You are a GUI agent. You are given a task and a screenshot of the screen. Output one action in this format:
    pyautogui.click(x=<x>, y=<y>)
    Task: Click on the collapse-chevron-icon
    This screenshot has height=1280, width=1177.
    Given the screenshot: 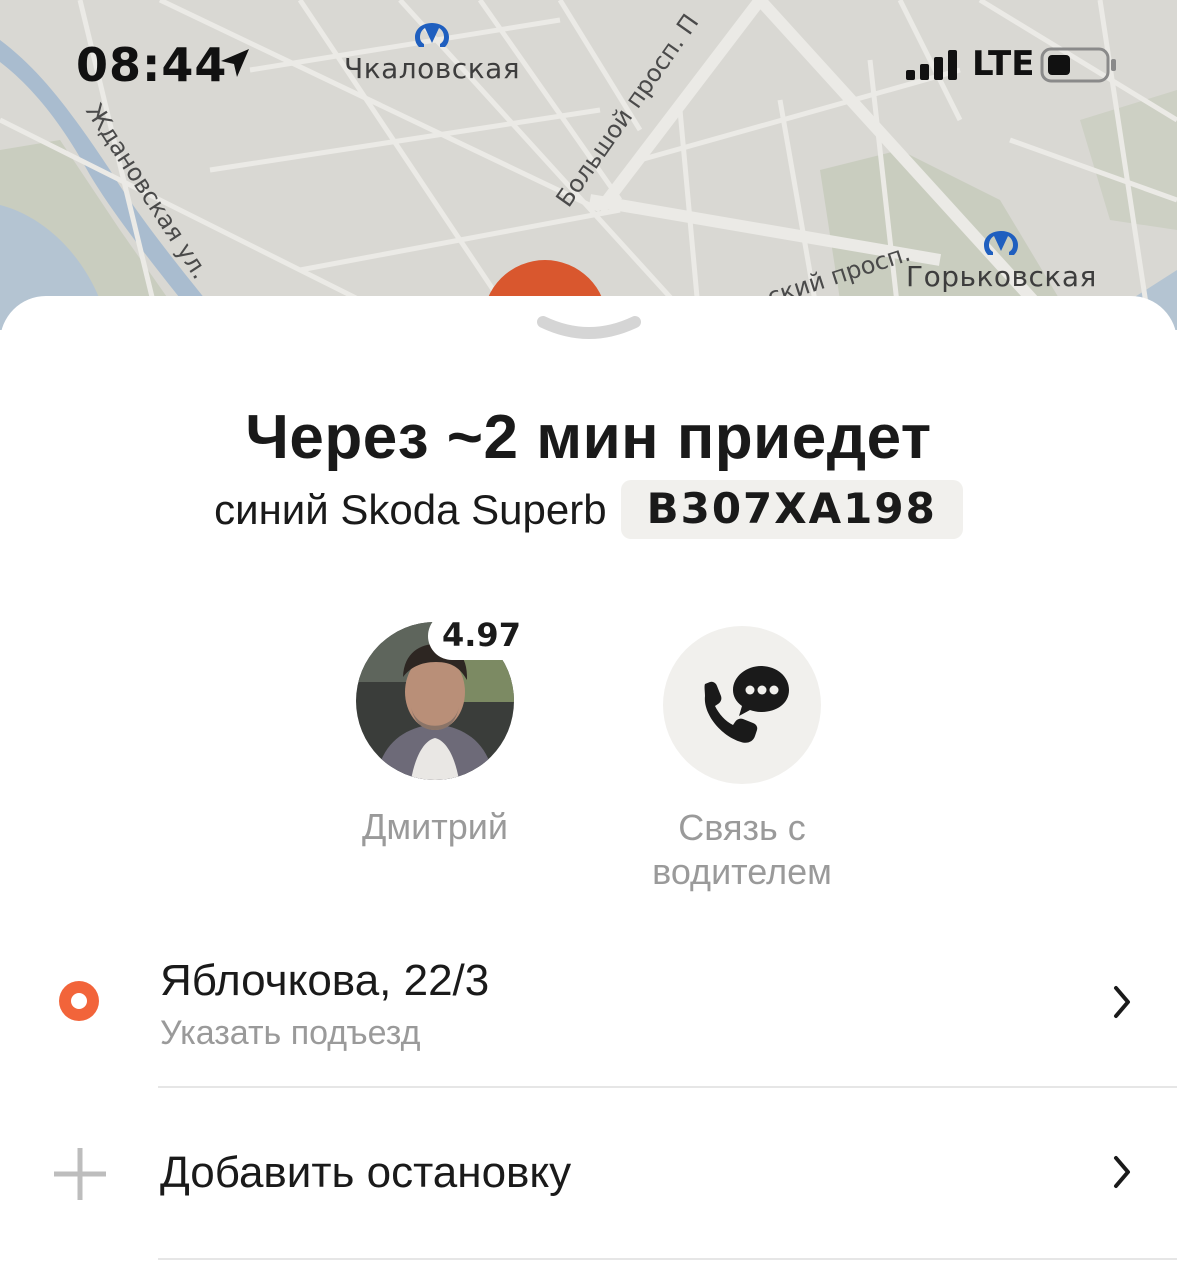 What is the action you would take?
    pyautogui.click(x=589, y=330)
    